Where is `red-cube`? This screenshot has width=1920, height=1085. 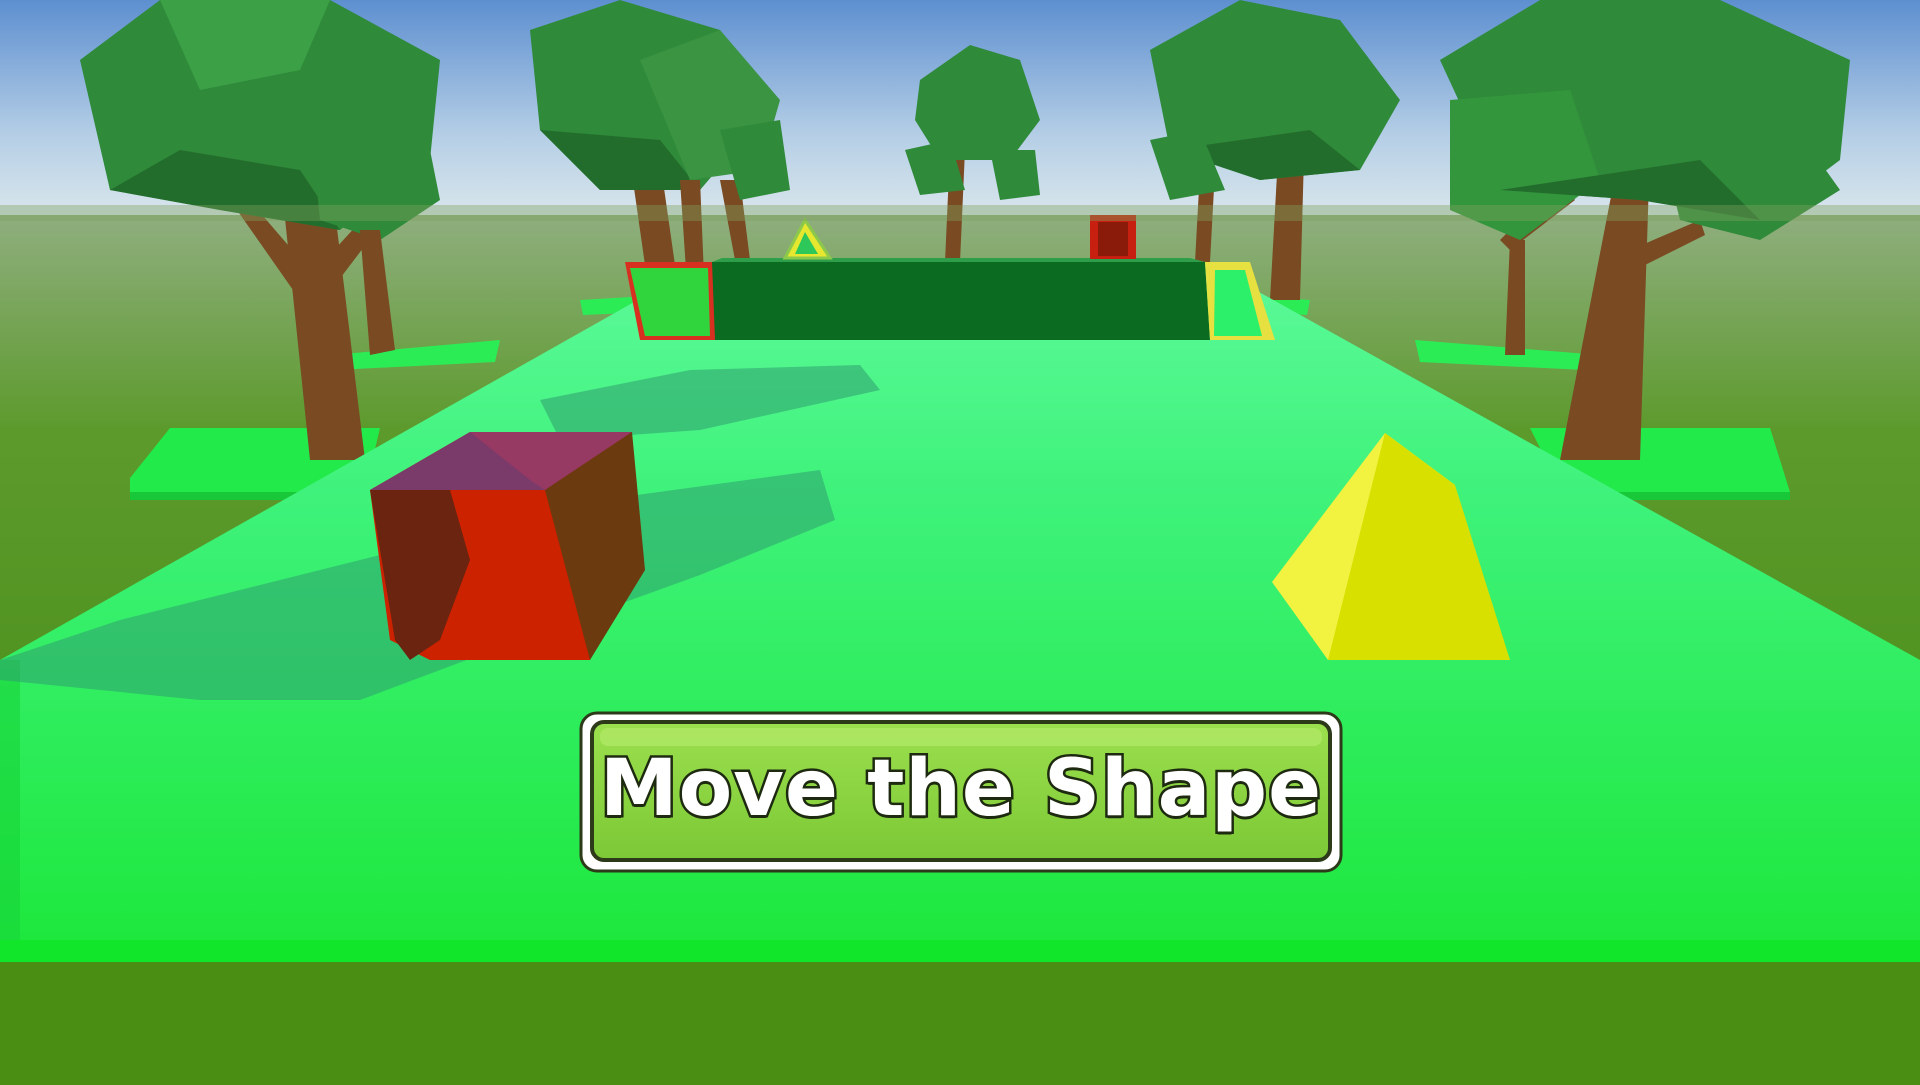
red-cube is located at coordinates (507, 546).